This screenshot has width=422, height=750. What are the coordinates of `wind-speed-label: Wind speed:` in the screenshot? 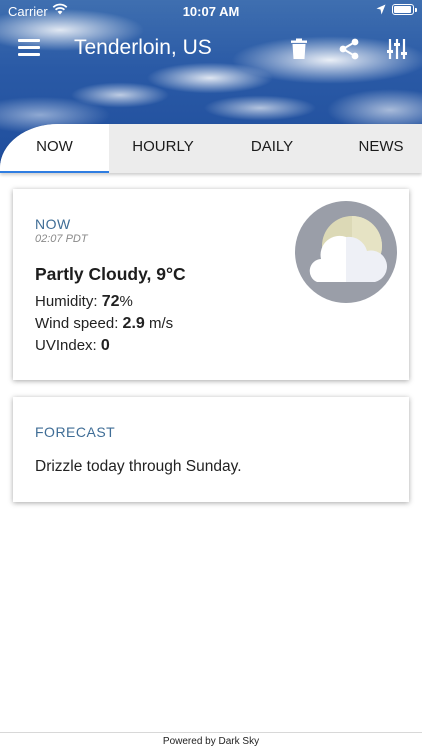 It's located at (79, 323).